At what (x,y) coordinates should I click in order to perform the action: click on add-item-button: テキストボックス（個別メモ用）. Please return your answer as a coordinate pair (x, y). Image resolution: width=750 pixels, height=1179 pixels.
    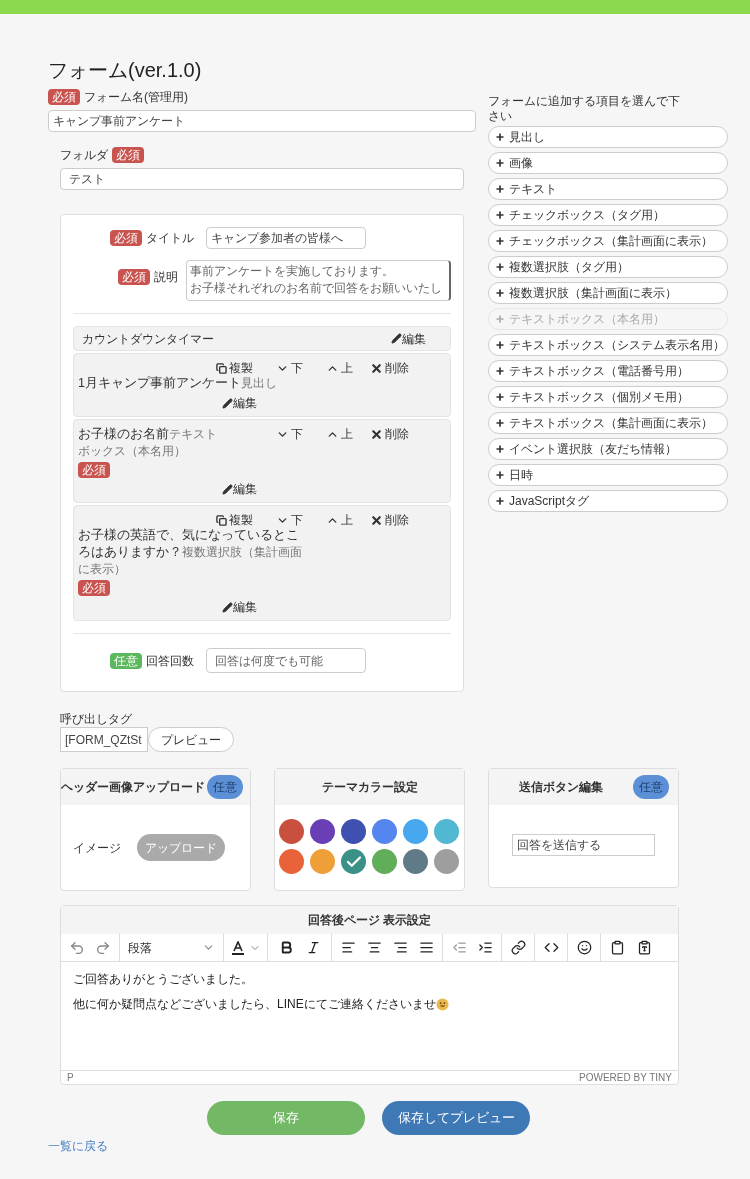
    Looking at the image, I should click on (608, 397).